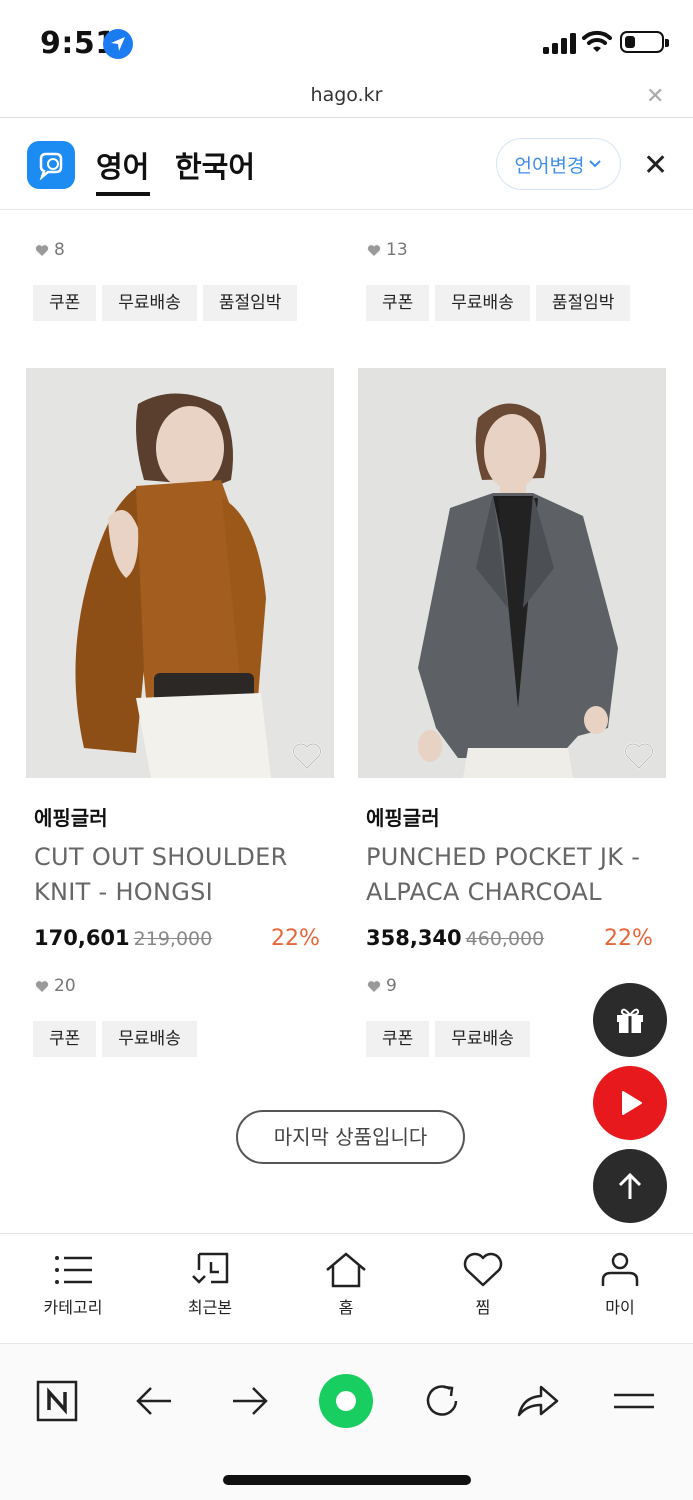 The width and height of the screenshot is (693, 1500). What do you see at coordinates (123, 194) in the screenshot?
I see `tab-active-indicator` at bounding box center [123, 194].